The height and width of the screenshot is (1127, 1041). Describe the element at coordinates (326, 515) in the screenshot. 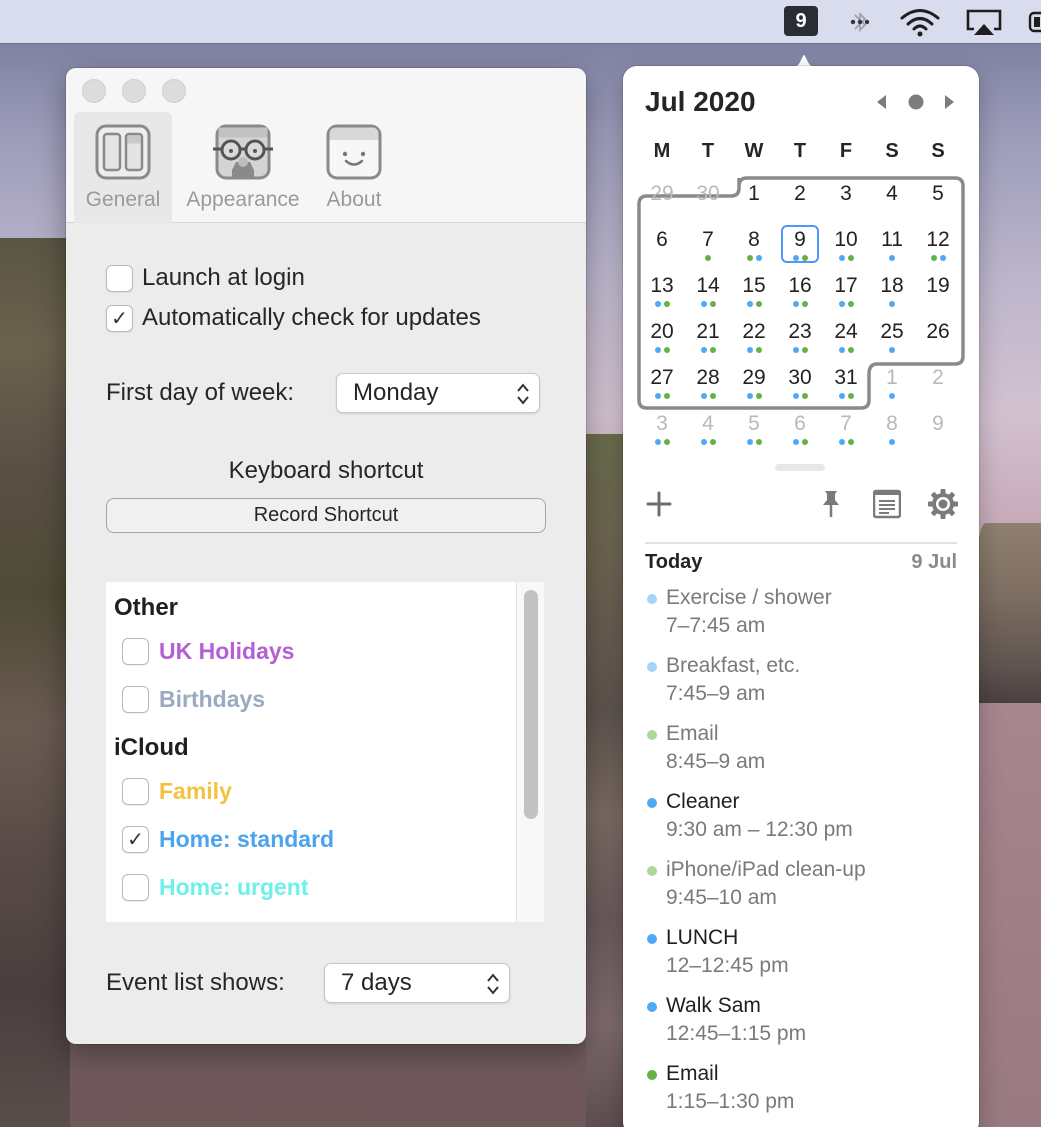

I see `record-shortcut-button: Record Shortcut` at that location.